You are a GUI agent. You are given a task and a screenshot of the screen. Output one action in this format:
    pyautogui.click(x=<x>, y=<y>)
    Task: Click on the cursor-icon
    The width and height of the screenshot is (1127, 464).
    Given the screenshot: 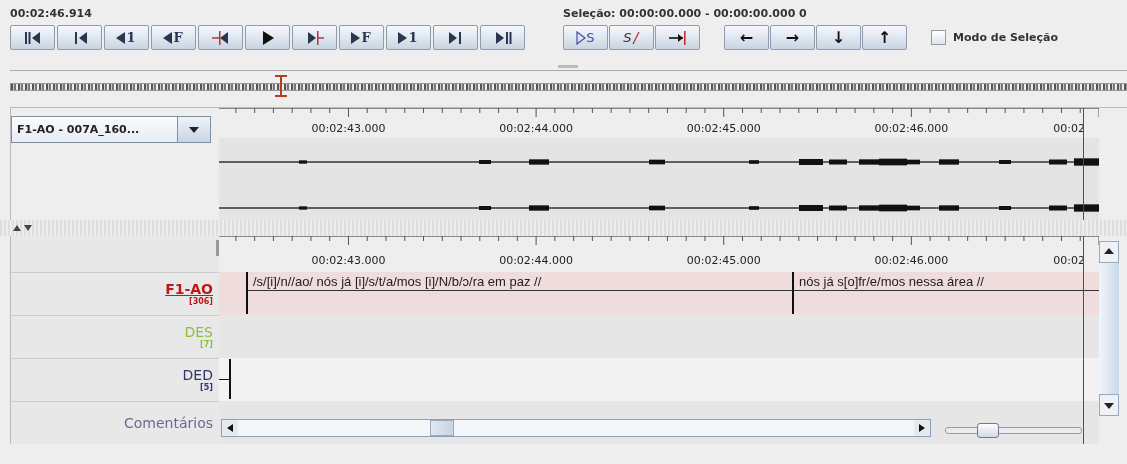 What is the action you would take?
    pyautogui.click(x=281, y=86)
    